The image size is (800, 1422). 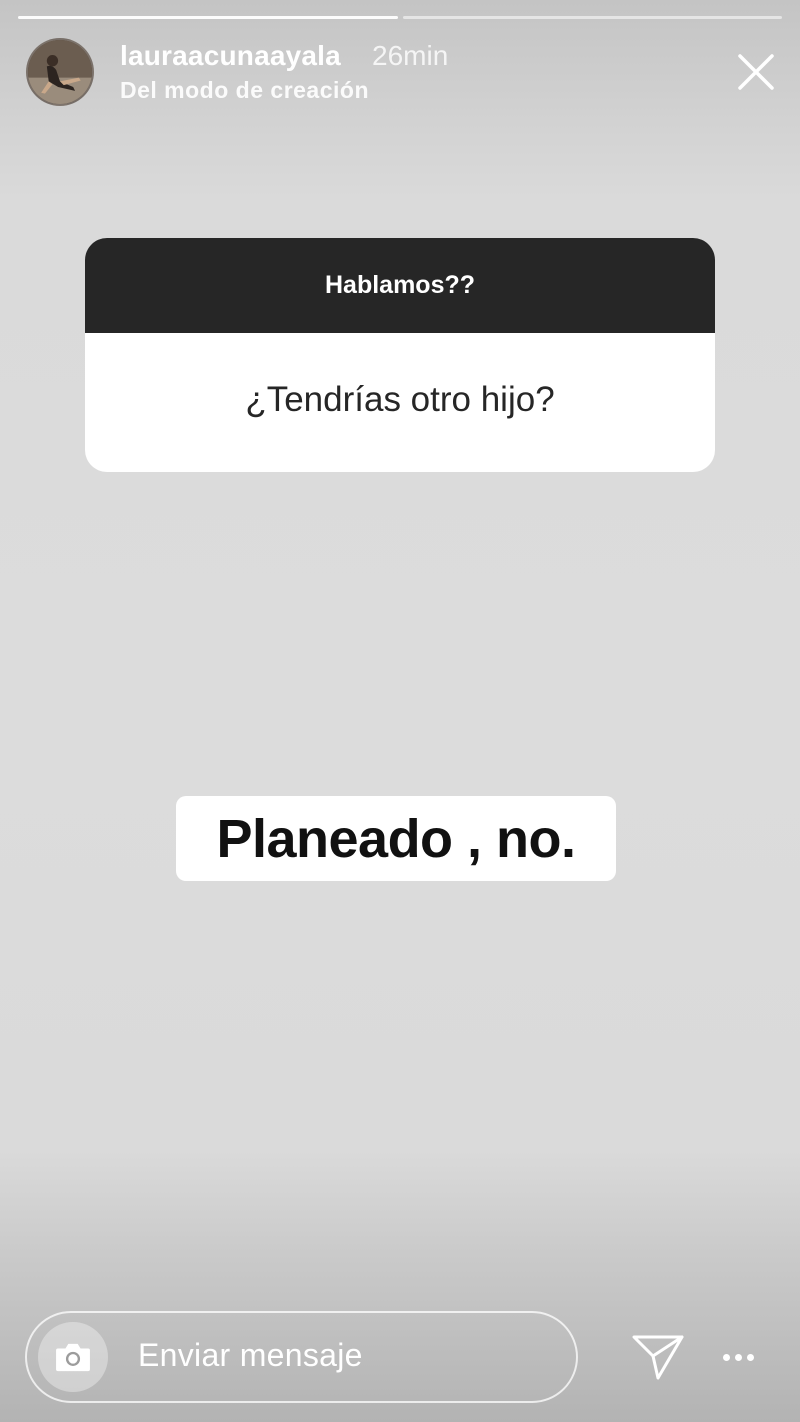 What do you see at coordinates (400, 399) in the screenshot?
I see `question-text: ¿Tendrías otro hijo?` at bounding box center [400, 399].